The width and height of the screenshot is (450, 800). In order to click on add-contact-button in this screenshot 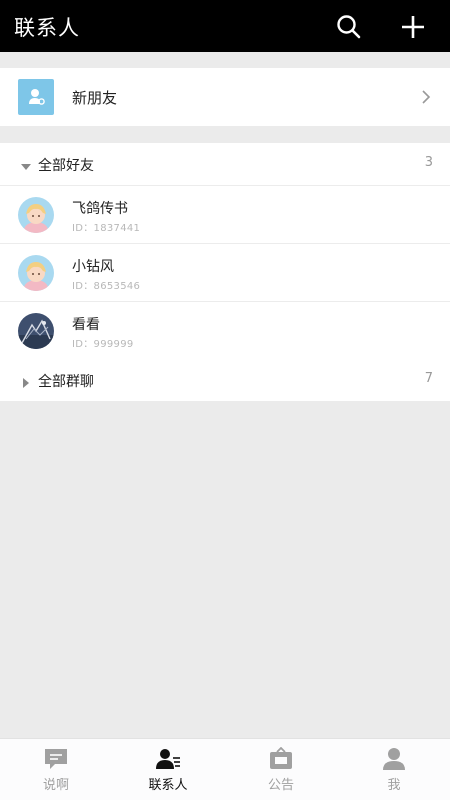, I will do `click(413, 27)`.